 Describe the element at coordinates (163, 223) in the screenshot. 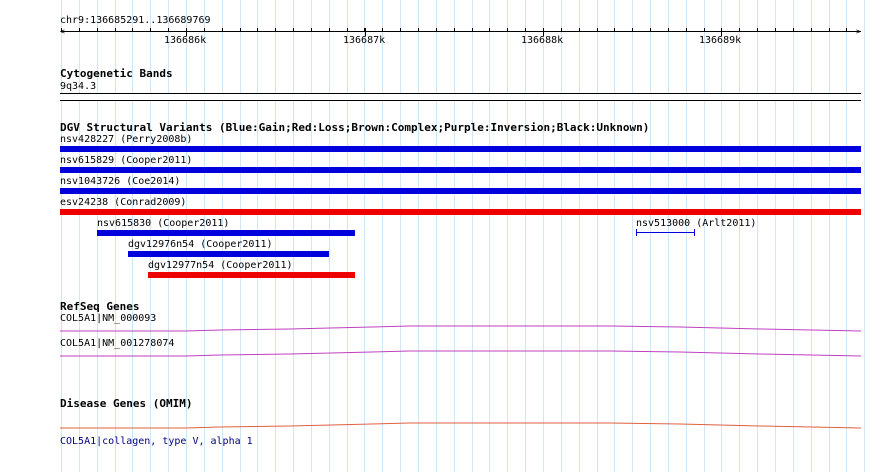

I see `variant-label: nsv615830 (Cooper2011)` at that location.